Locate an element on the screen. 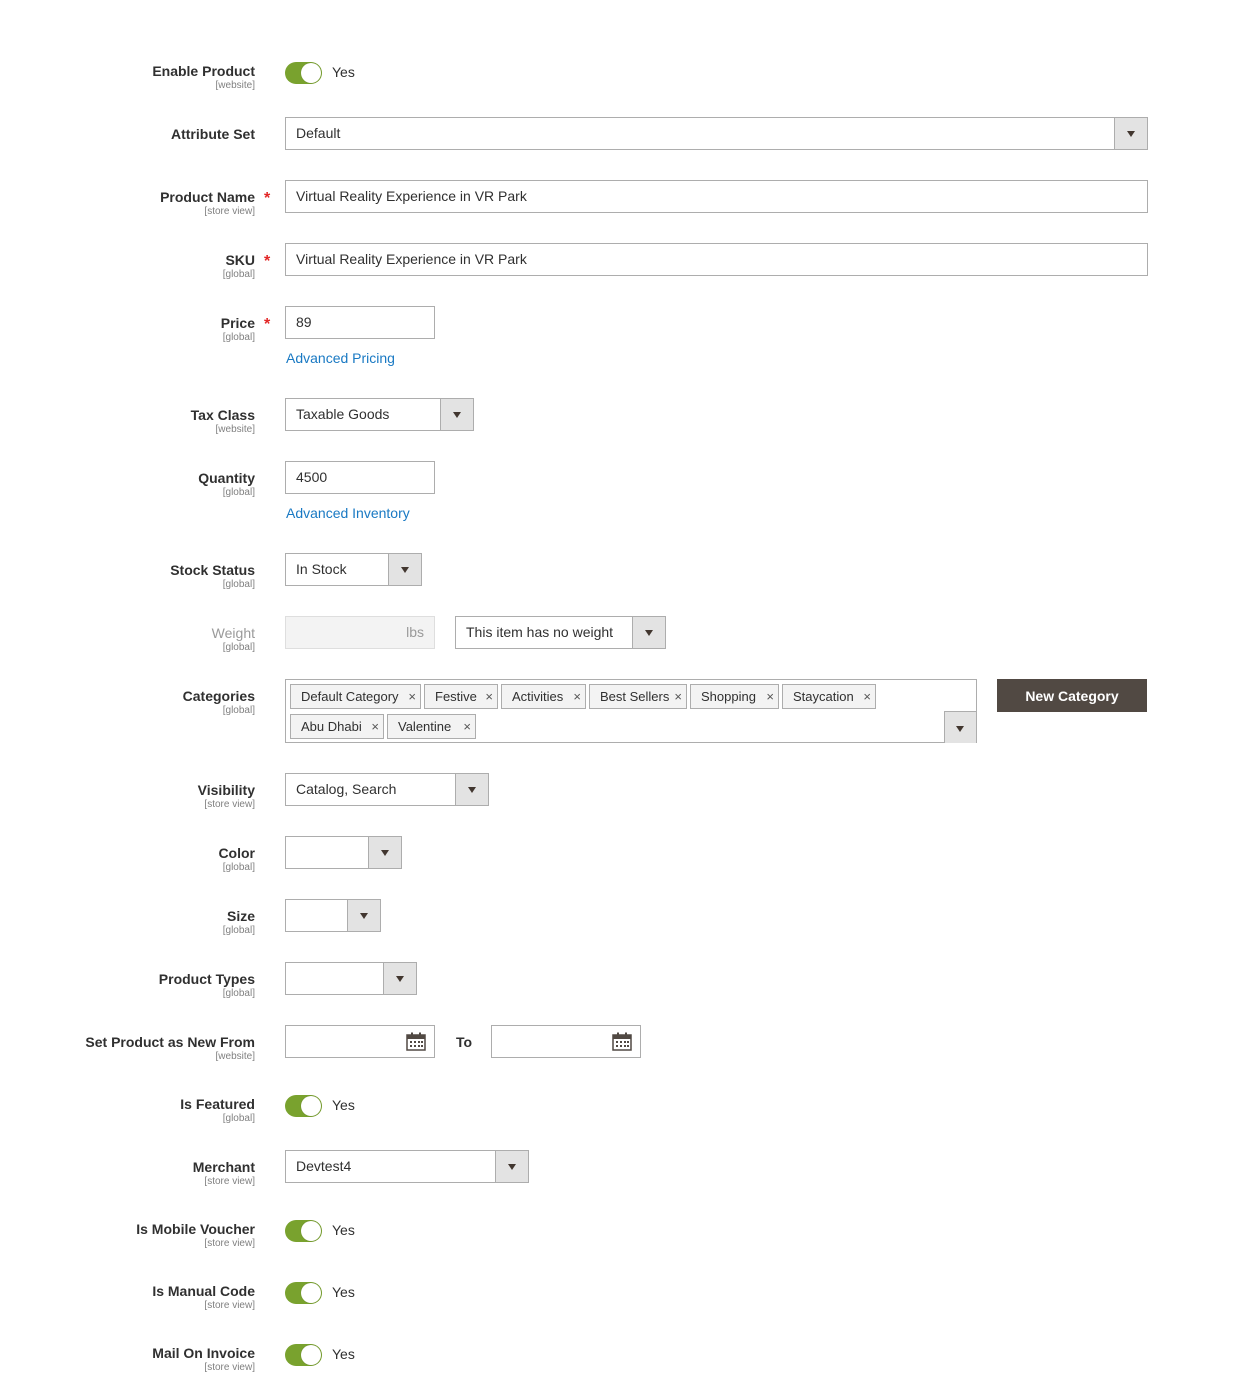 The width and height of the screenshot is (1233, 1384). price-scope: [global] is located at coordinates (238, 337).